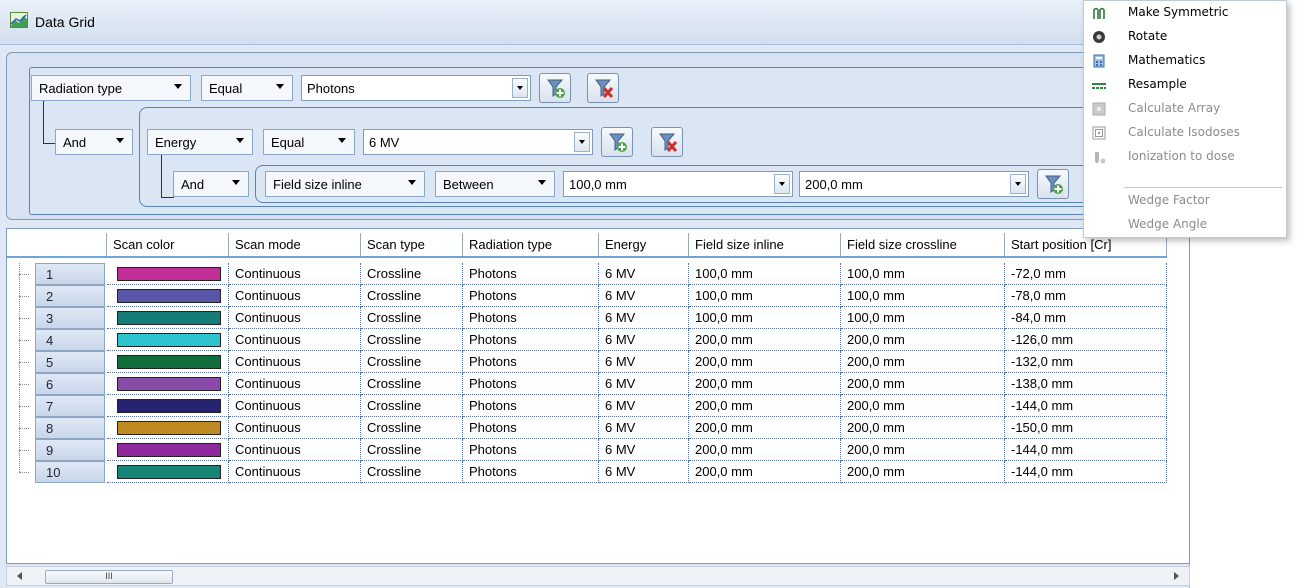  I want to click on filter-field-size-inline: Field size inline, so click(345, 184).